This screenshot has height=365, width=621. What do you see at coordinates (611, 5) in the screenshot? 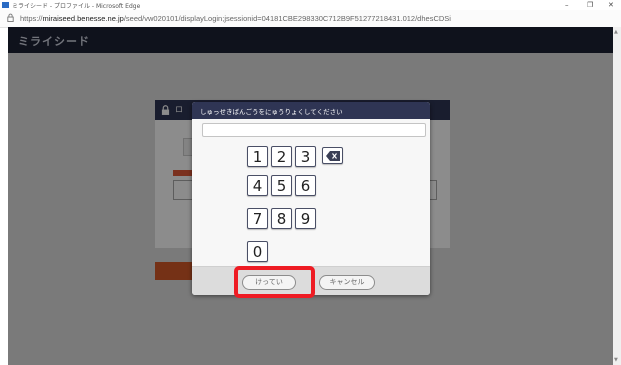
I see `close-window-button: ✕` at bounding box center [611, 5].